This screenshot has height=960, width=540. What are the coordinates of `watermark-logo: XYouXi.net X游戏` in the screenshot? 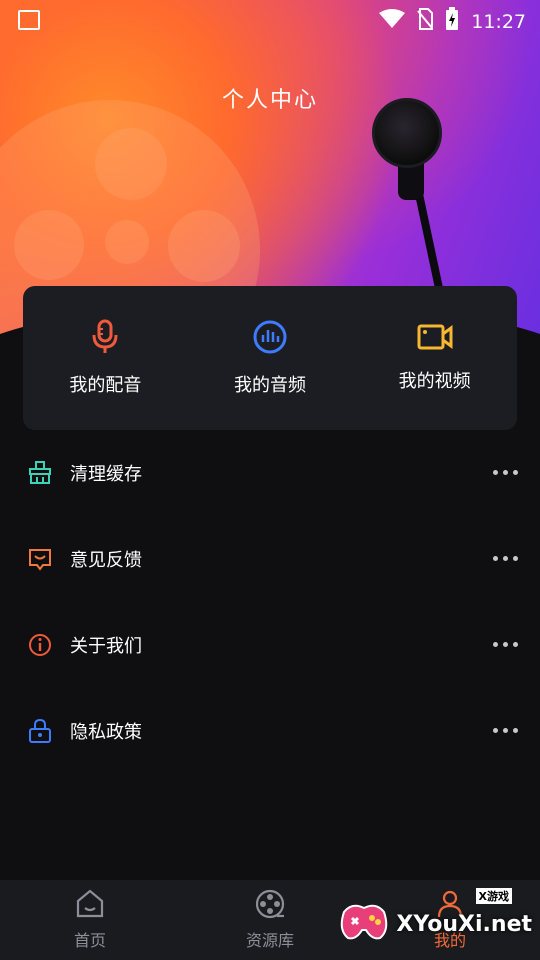 It's located at (435, 918).